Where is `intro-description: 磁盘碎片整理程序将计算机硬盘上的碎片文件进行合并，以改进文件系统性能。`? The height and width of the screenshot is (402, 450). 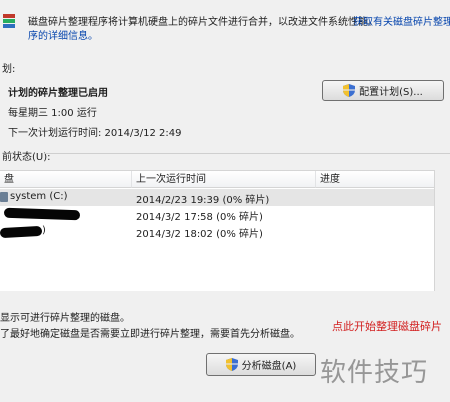
intro-description: 磁盘碎片整理程序将计算机硬盘上的碎片文件进行合并，以改进文件系统性能。 is located at coordinates (203, 22).